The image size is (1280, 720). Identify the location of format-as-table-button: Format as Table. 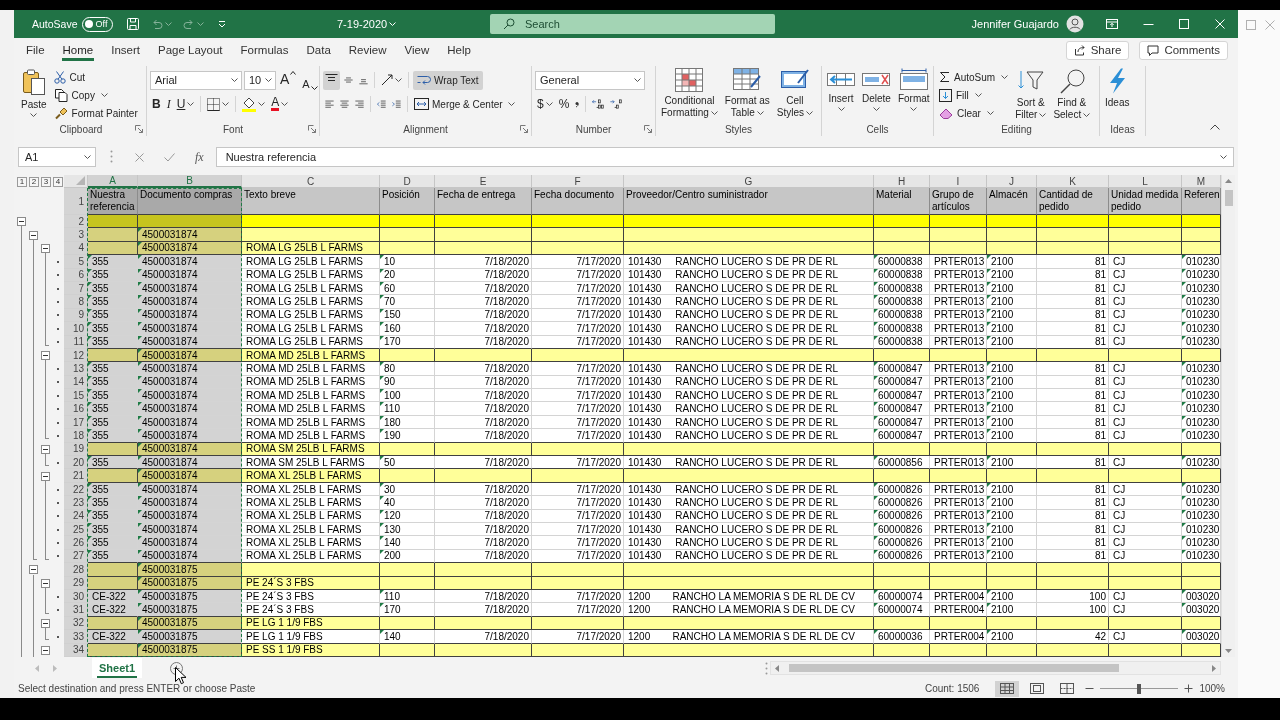
(747, 92).